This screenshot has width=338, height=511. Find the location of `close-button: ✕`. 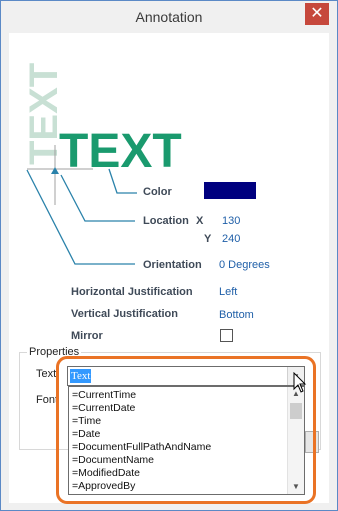

close-button: ✕ is located at coordinates (317, 14).